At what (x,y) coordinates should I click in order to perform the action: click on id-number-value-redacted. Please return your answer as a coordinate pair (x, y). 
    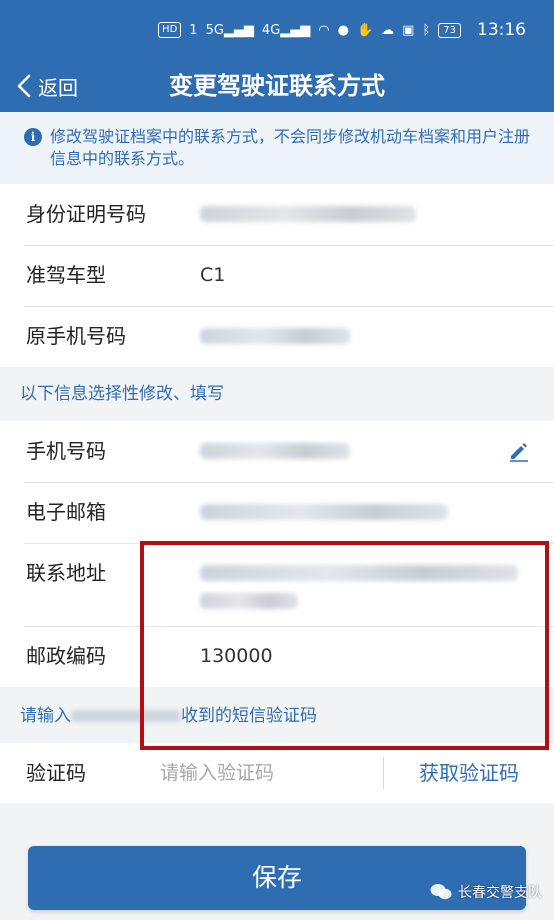
    Looking at the image, I should click on (308, 214).